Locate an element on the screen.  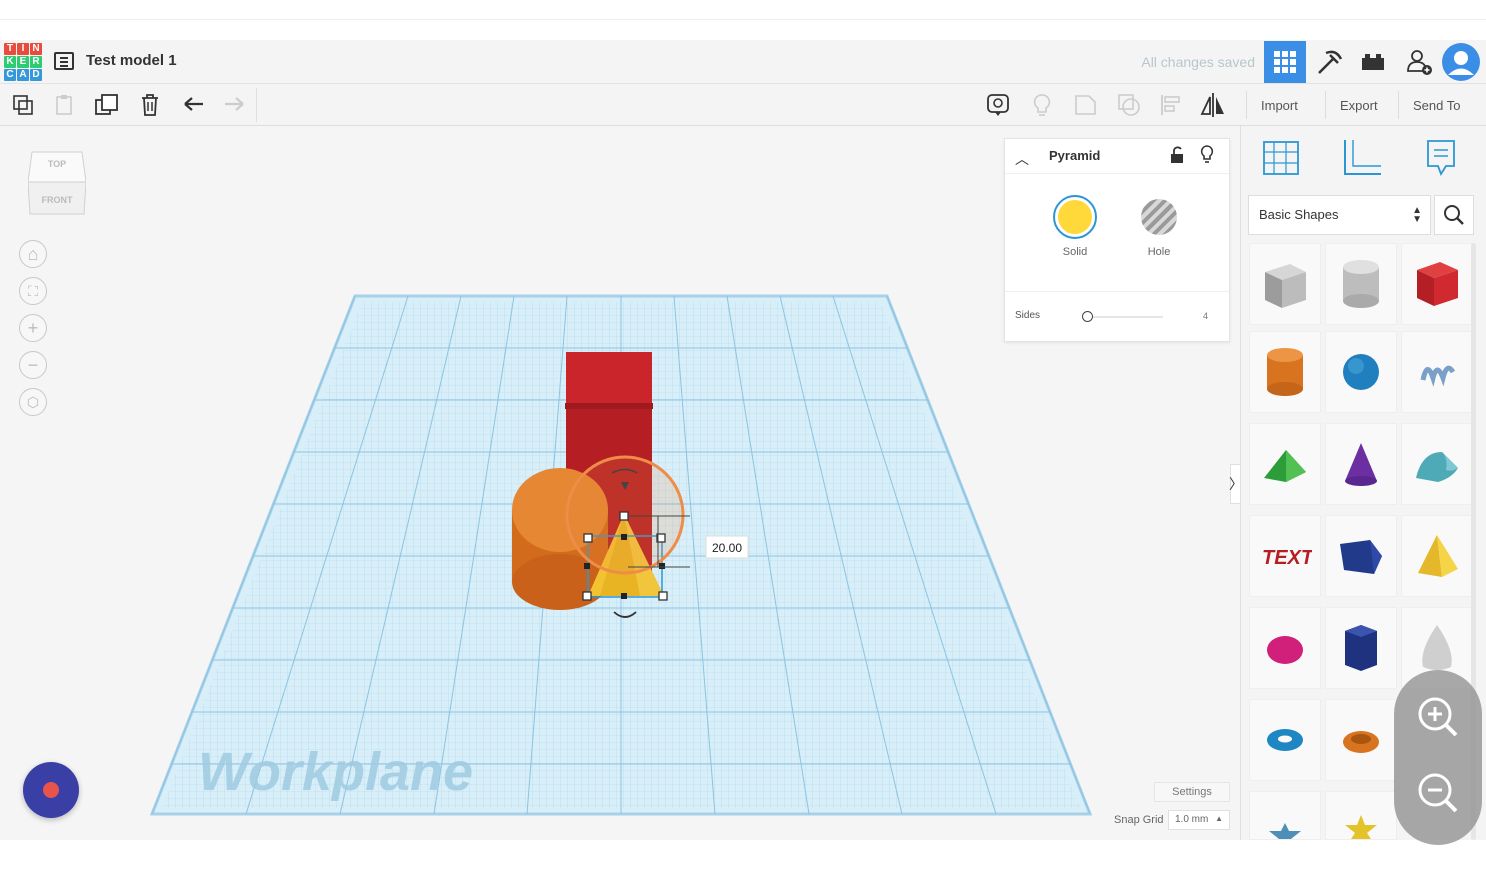
duplicate-icon is located at coordinates (106, 104).